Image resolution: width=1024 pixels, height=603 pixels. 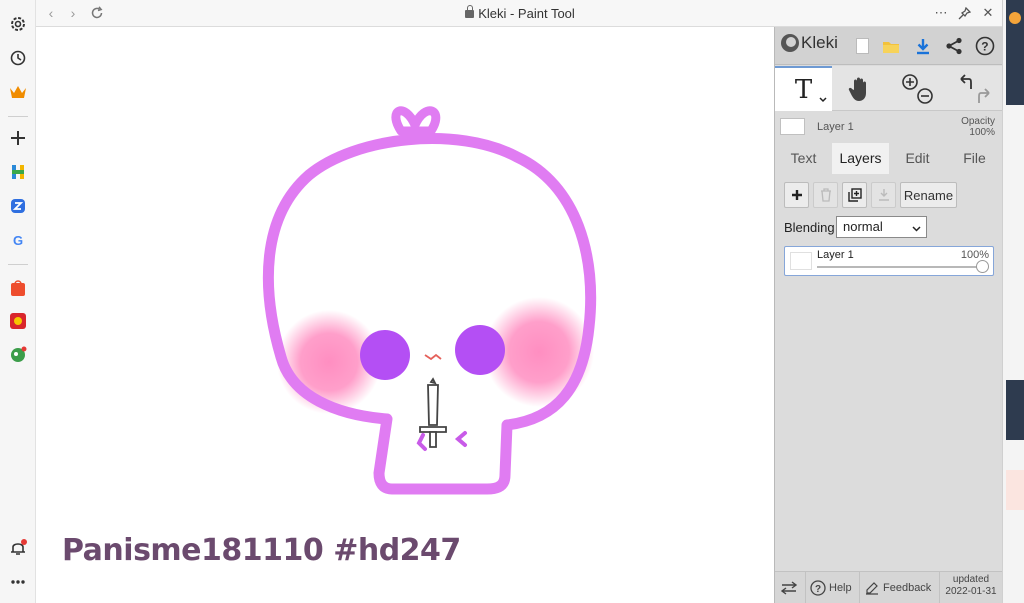 What do you see at coordinates (18, 321) in the screenshot?
I see `game-icon` at bounding box center [18, 321].